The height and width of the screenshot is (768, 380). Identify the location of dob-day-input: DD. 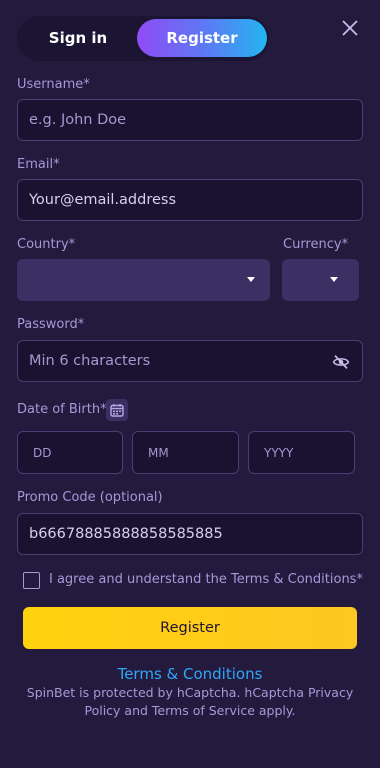
(70, 452).